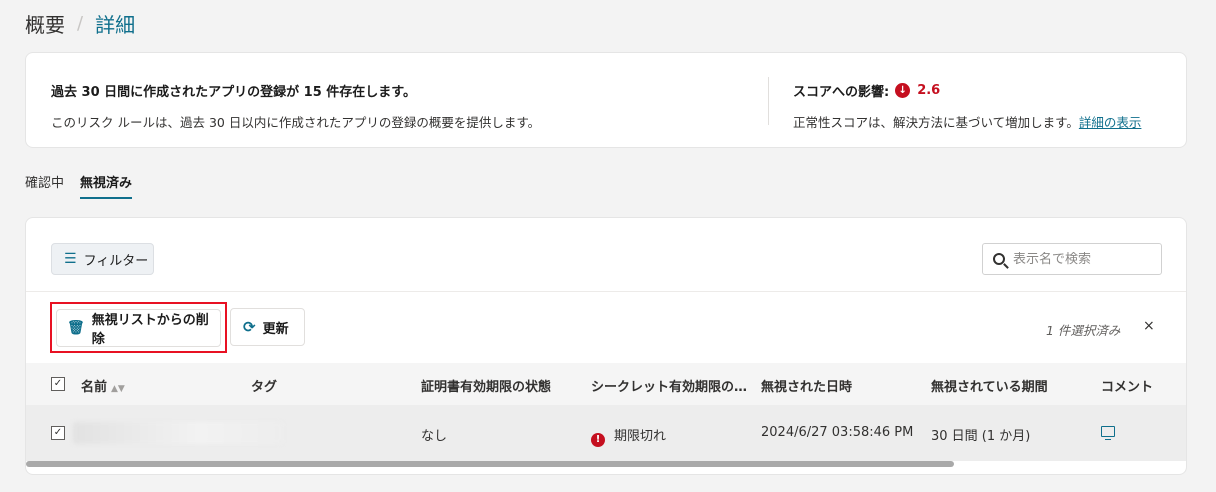 Image resolution: width=1216 pixels, height=492 pixels. I want to click on column-tag: タグ, so click(264, 387).